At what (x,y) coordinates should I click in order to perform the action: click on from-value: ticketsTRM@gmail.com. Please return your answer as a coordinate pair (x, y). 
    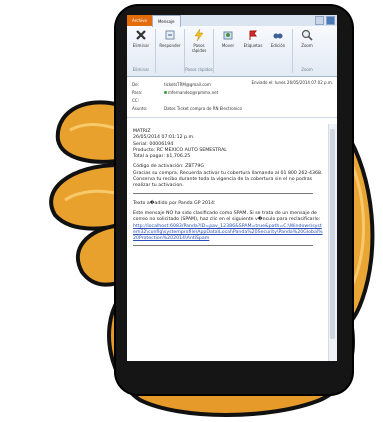
    Looking at the image, I should click on (187, 84).